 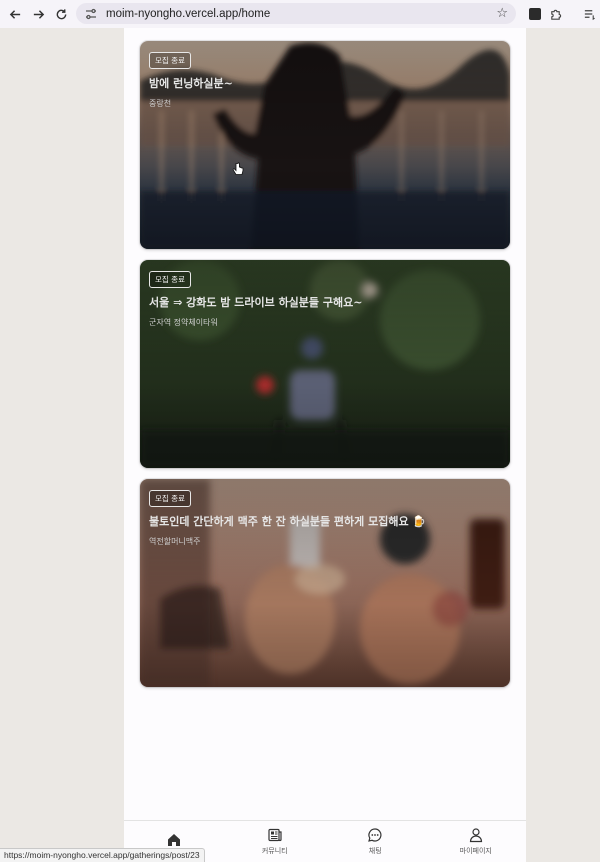 I want to click on back-button, so click(x=15, y=14).